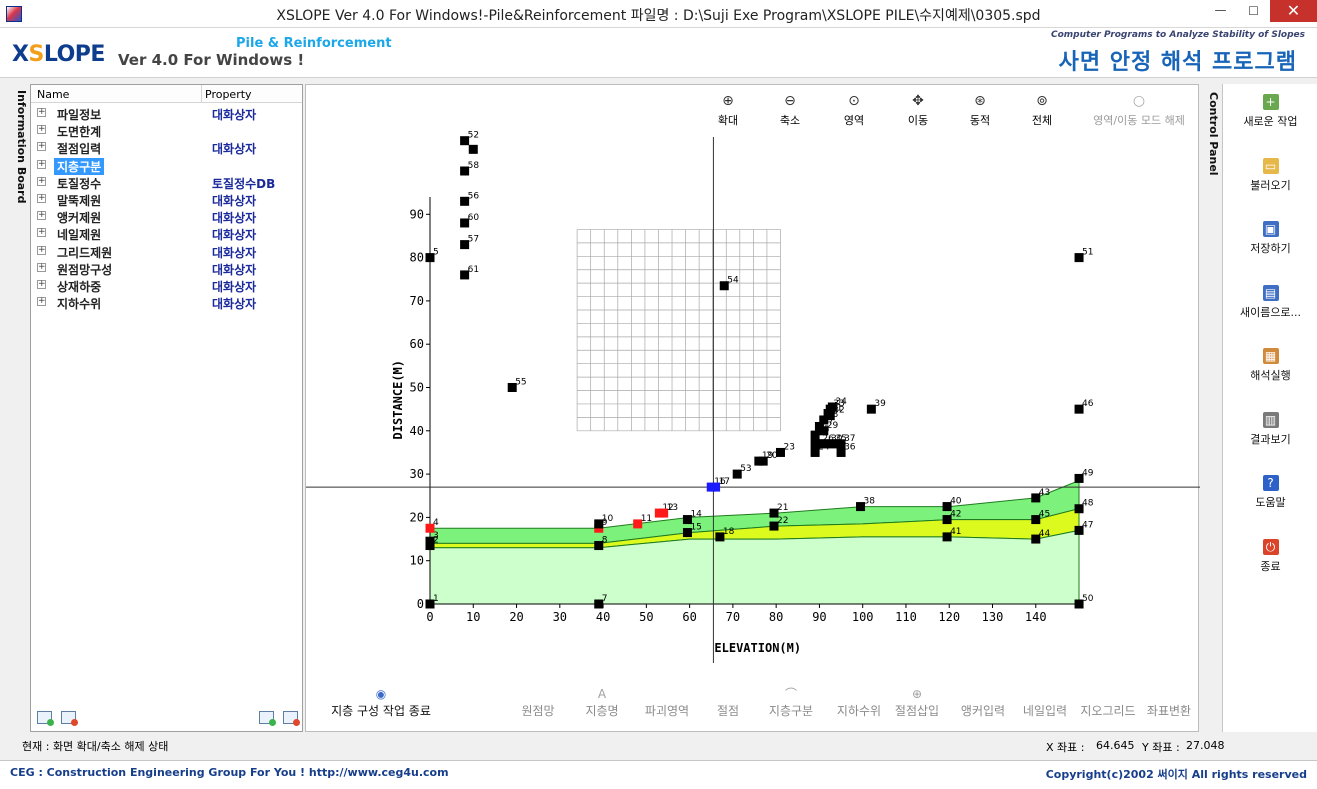 The height and width of the screenshot is (789, 1317). I want to click on y-tick-label: 50, so click(417, 388).